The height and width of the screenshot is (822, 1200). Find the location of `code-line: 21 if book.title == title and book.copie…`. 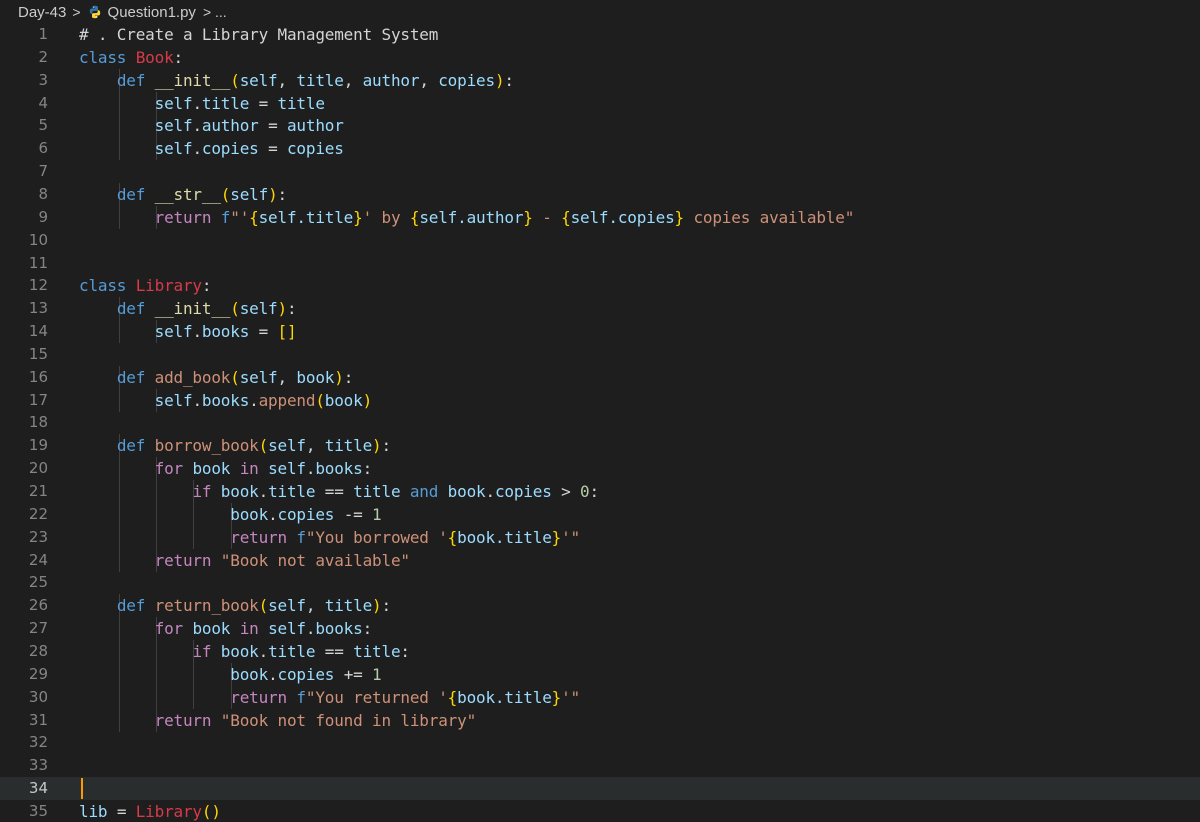

code-line: 21 if book.title == title and book.copie… is located at coordinates (600, 491).